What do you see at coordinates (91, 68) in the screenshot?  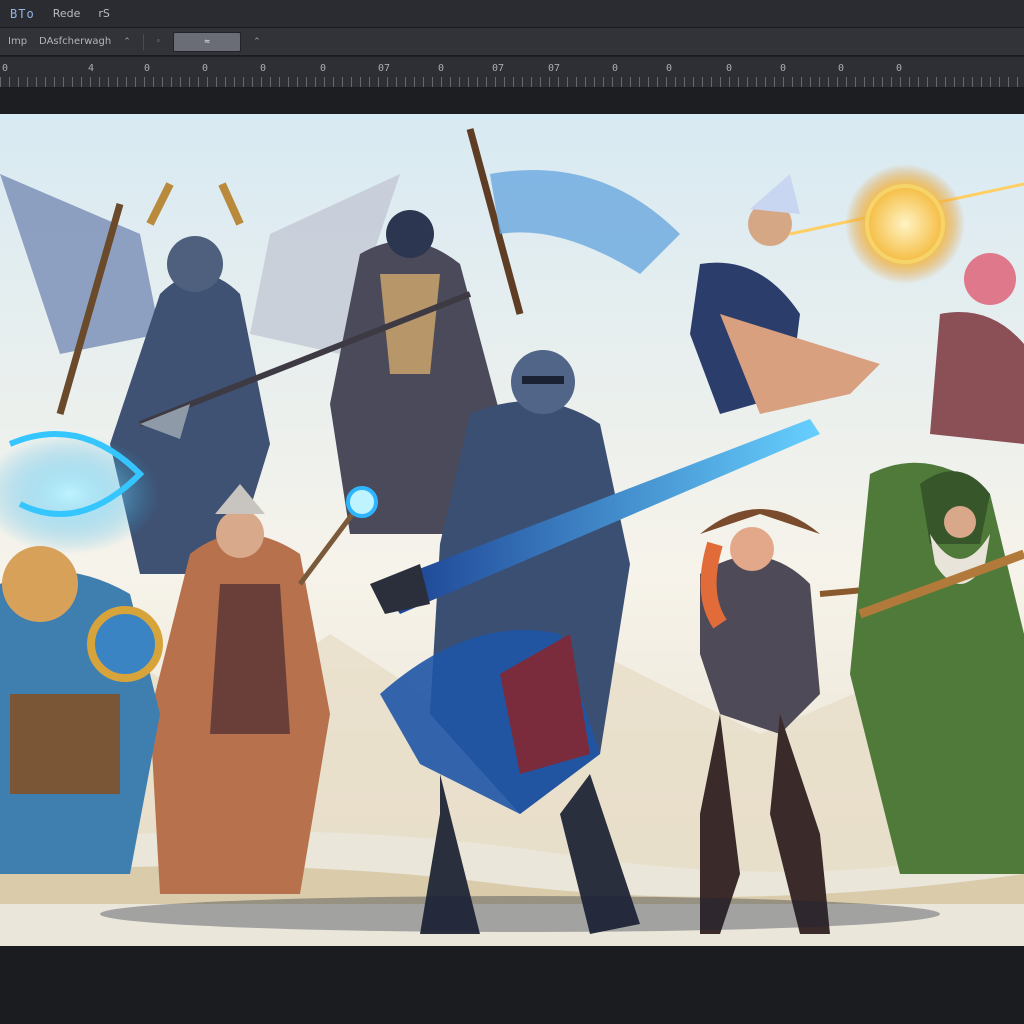 I see `ruler-label: 4` at bounding box center [91, 68].